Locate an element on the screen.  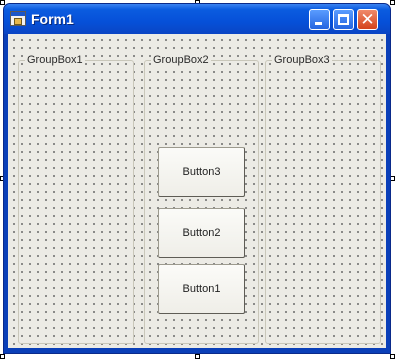
resize-handle-bottom-right is located at coordinates (392, 356).